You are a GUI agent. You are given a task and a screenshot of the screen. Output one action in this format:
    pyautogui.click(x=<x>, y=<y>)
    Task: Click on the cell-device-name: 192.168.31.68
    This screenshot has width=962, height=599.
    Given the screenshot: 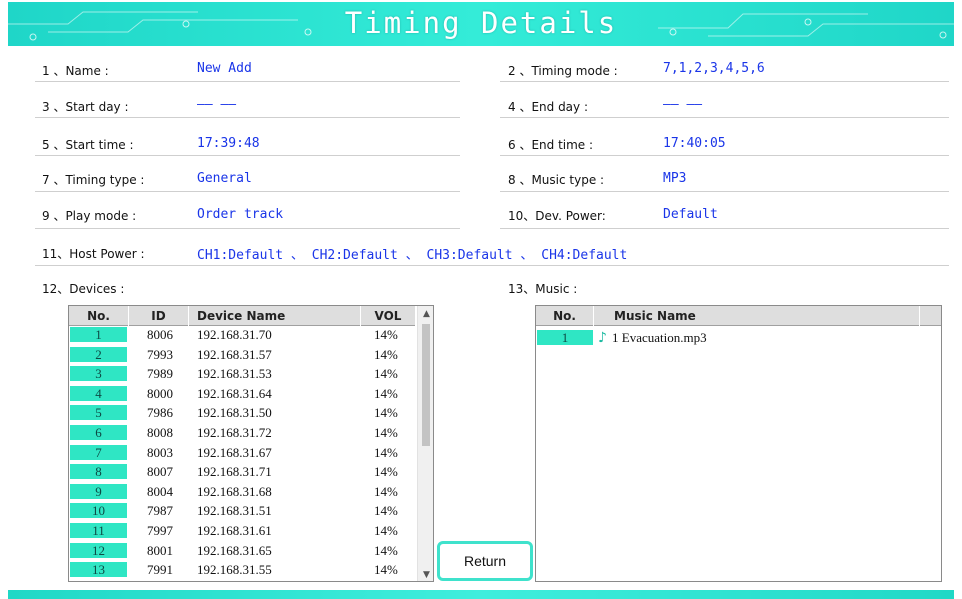 What is the action you would take?
    pyautogui.click(x=234, y=491)
    